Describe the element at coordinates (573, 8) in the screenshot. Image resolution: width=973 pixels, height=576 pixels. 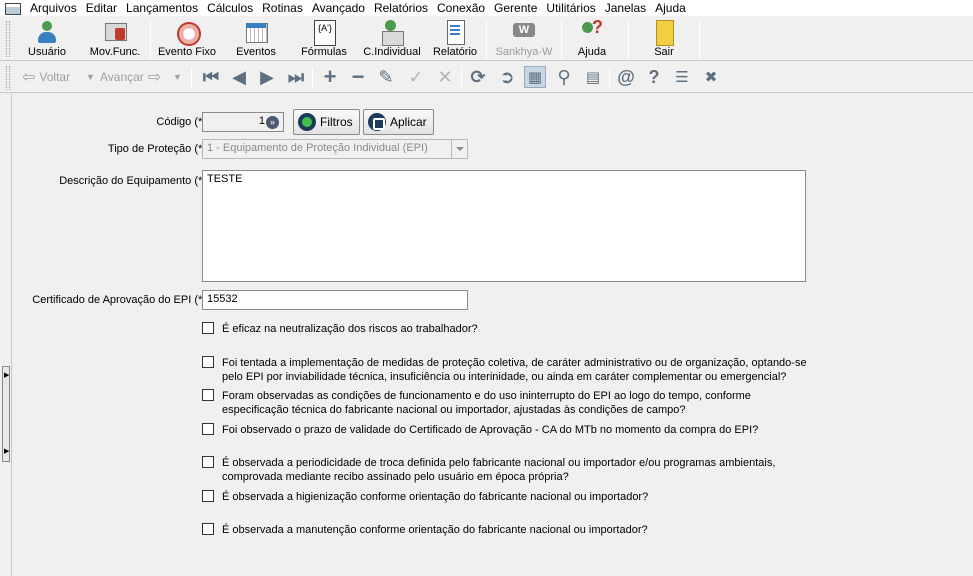
I see `menu-utilitarios: Utilitários` at that location.